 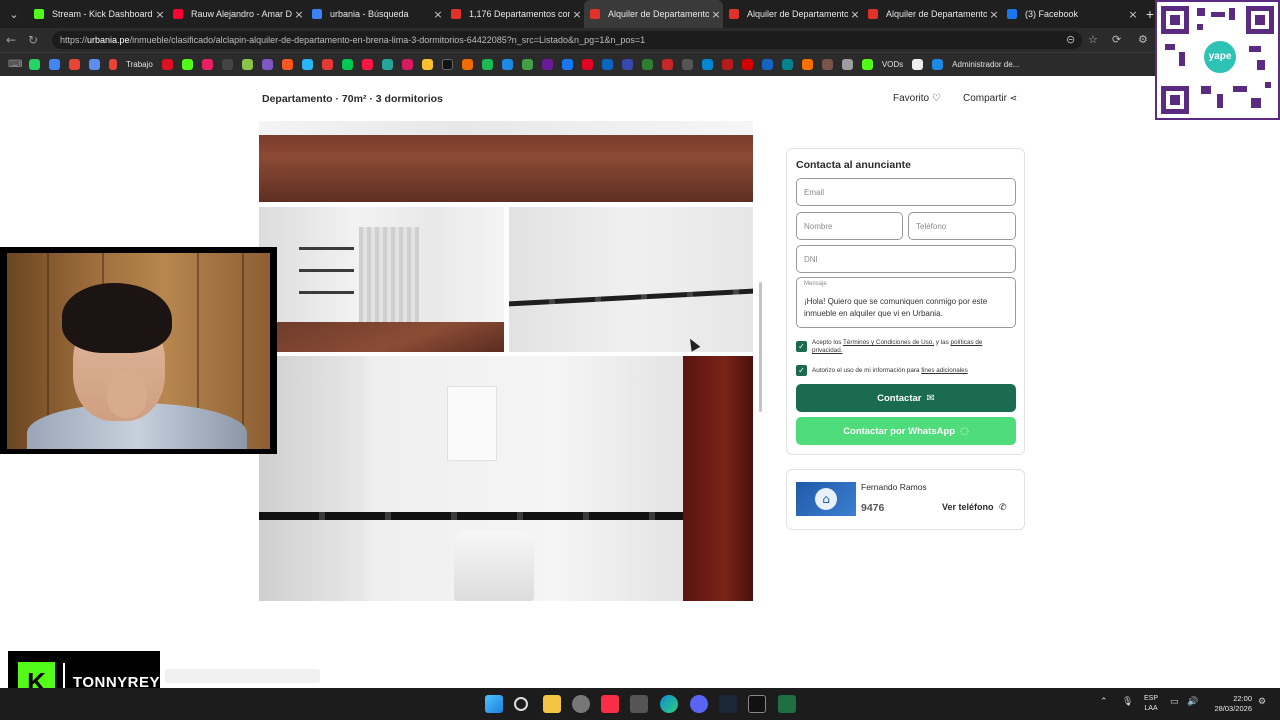 I want to click on photo-bathroom, so click(x=506, y=478).